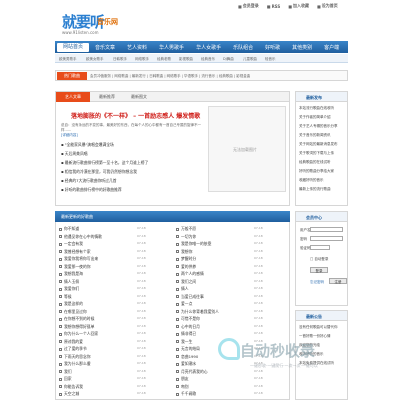 The image size is (400, 400). What do you see at coordinates (164, 59) in the screenshot?
I see `subnav-item: 经典老歌` at bounding box center [164, 59].